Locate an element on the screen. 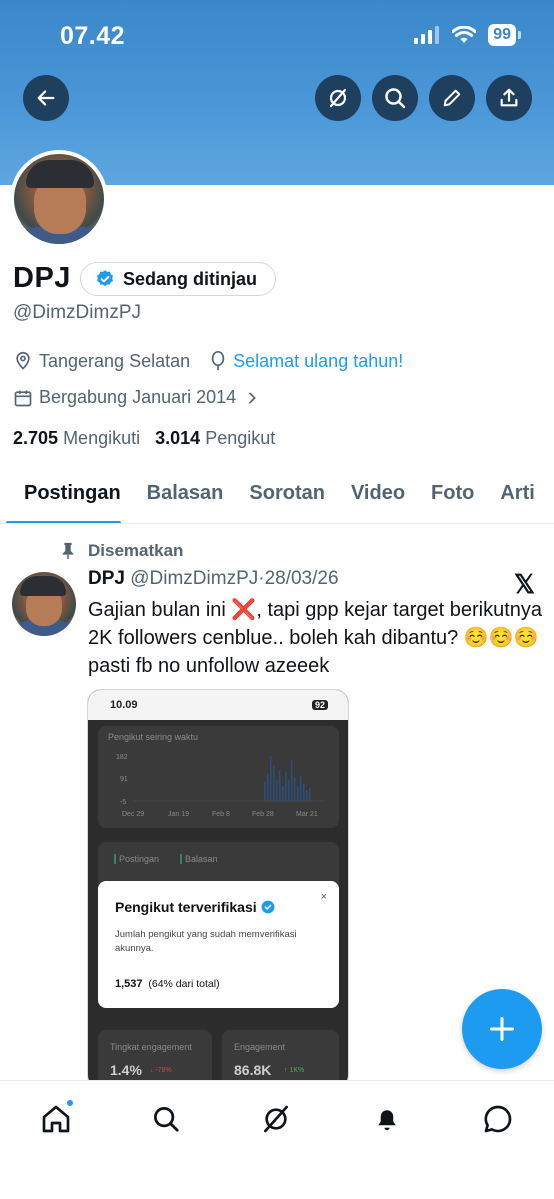  badge-label: Sedang ditinjau is located at coordinates (190, 278).